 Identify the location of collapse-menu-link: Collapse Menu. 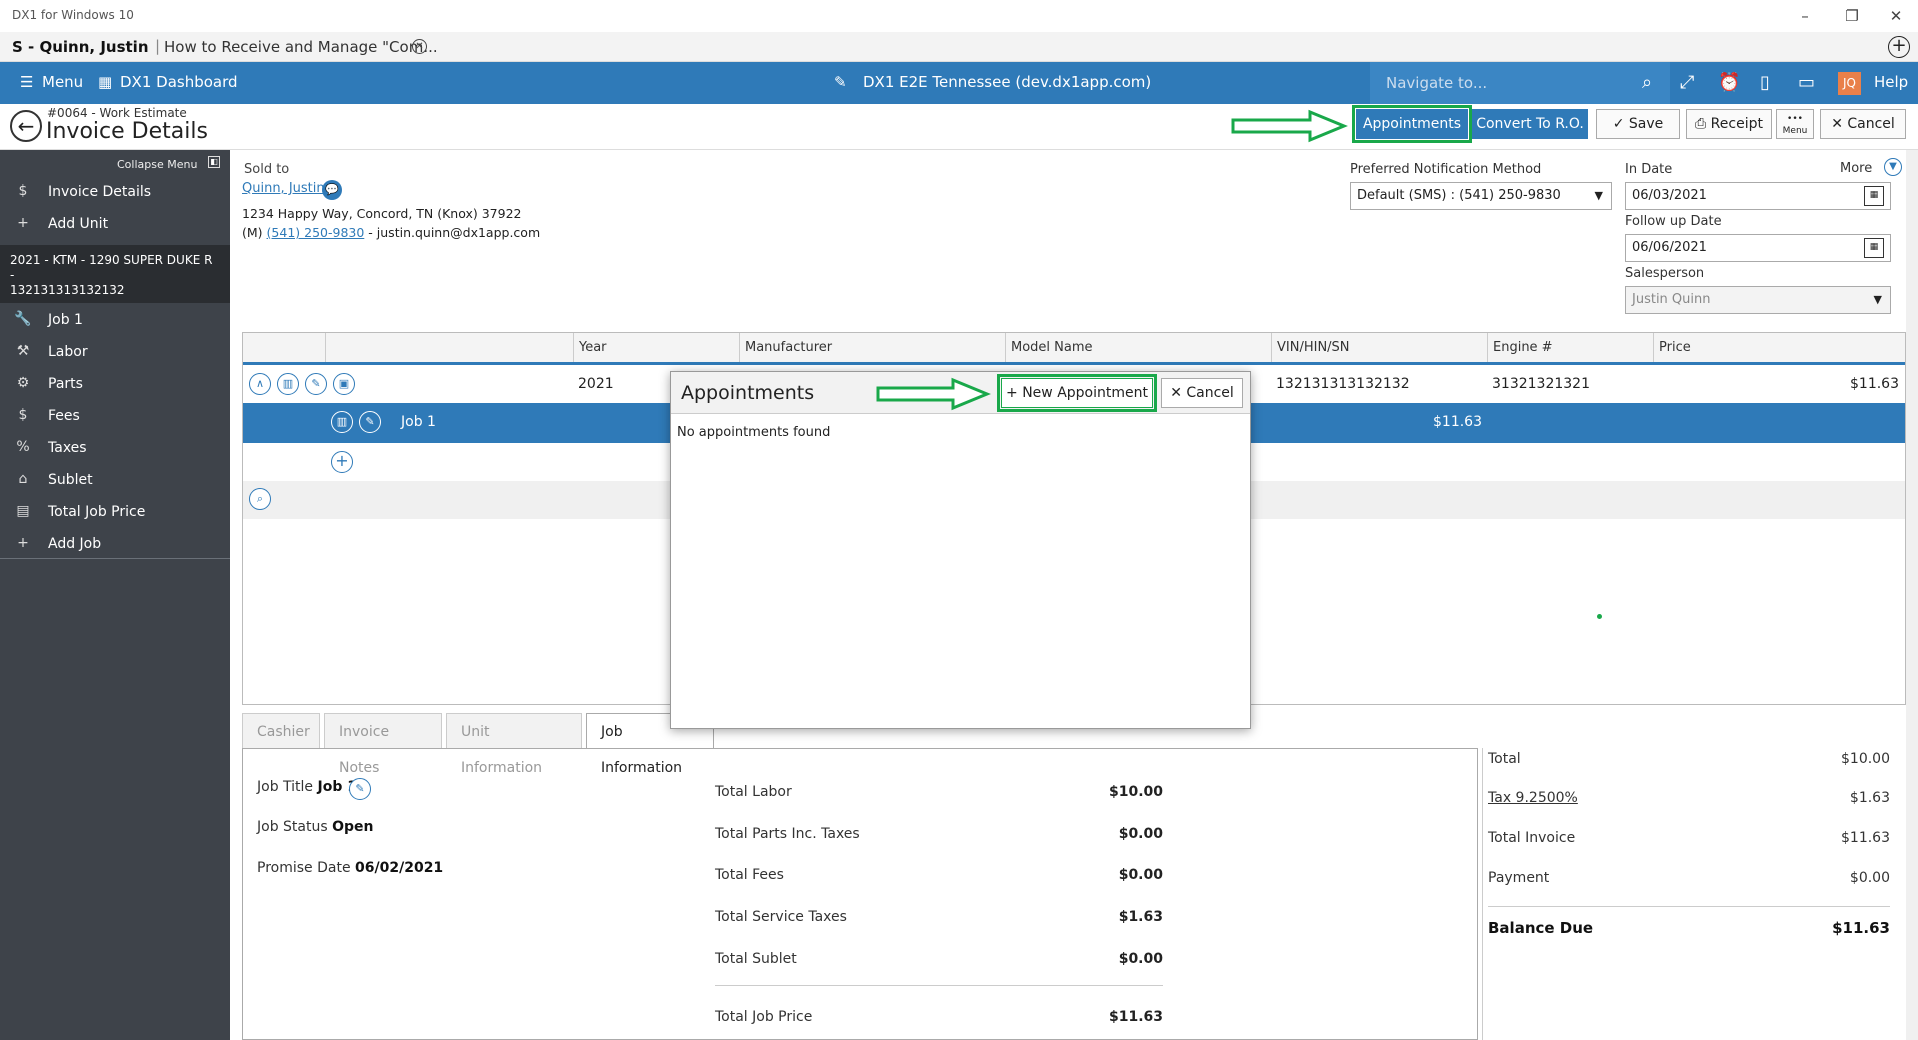
(157, 164).